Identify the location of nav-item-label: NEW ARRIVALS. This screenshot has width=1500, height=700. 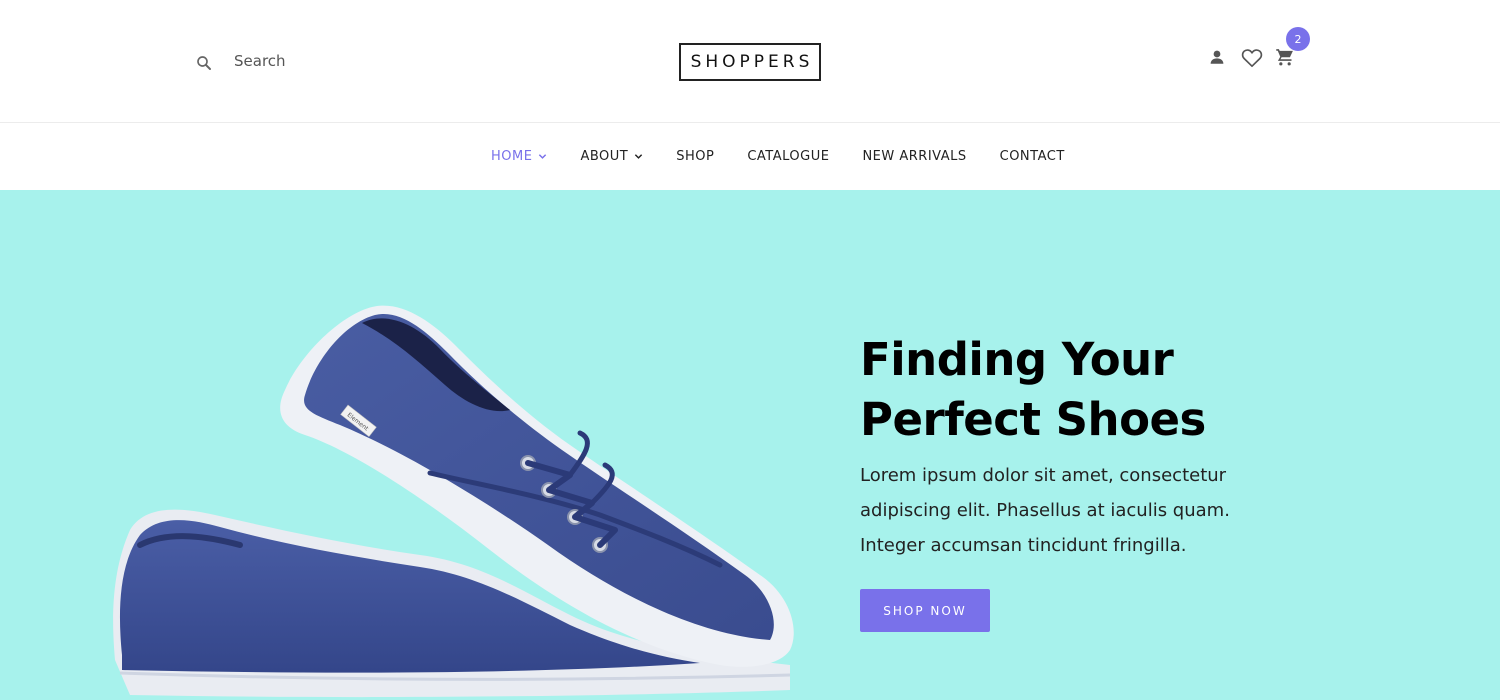
(914, 156).